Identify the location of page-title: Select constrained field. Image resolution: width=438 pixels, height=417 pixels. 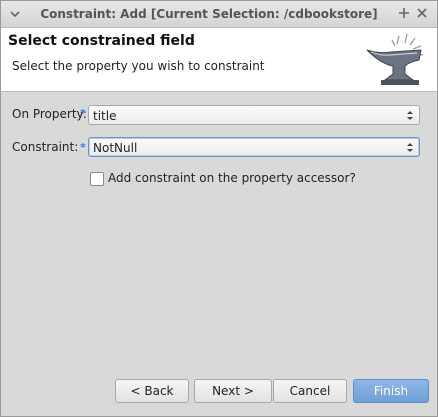
(101, 41).